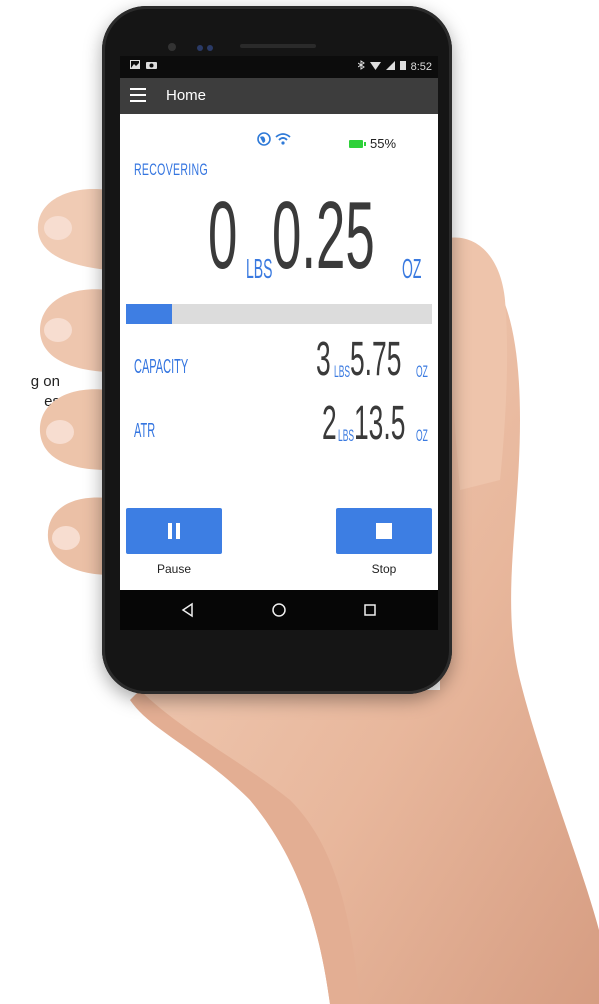 This screenshot has width=599, height=1004. What do you see at coordinates (361, 66) in the screenshot?
I see `bluetooth-icon` at bounding box center [361, 66].